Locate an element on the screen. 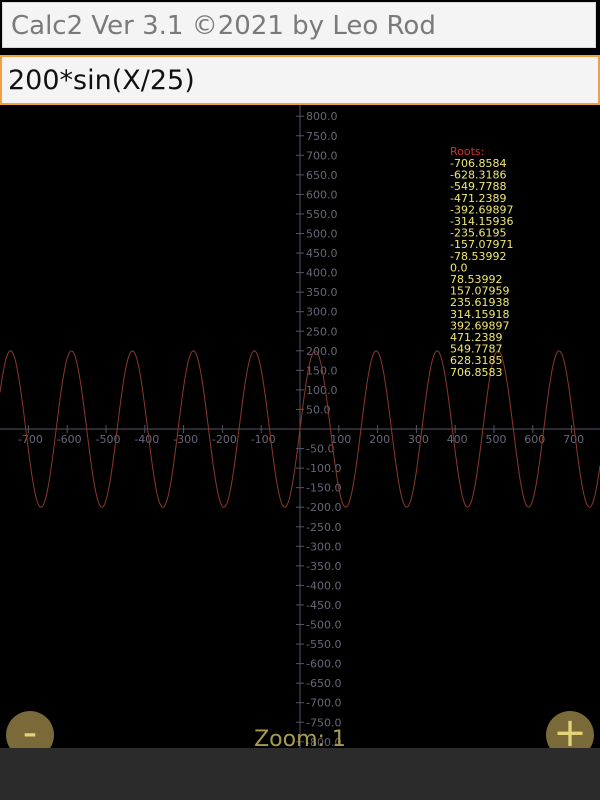  y-tick-label: -450.0 is located at coordinates (323, 605).